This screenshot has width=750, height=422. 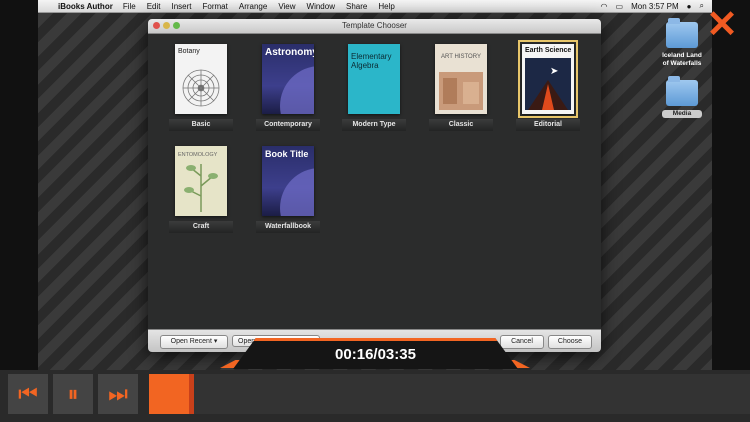 I want to click on menu-file: File, so click(x=129, y=6).